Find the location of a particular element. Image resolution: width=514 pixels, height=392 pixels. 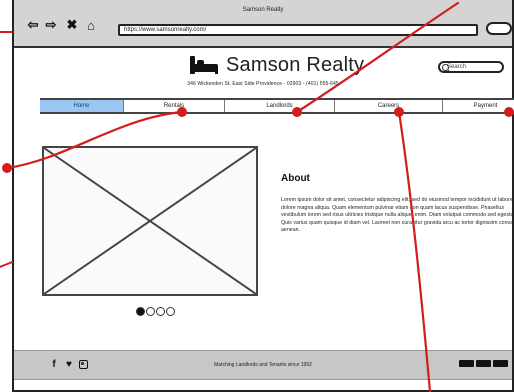

about-heading: About is located at coordinates (295, 178).